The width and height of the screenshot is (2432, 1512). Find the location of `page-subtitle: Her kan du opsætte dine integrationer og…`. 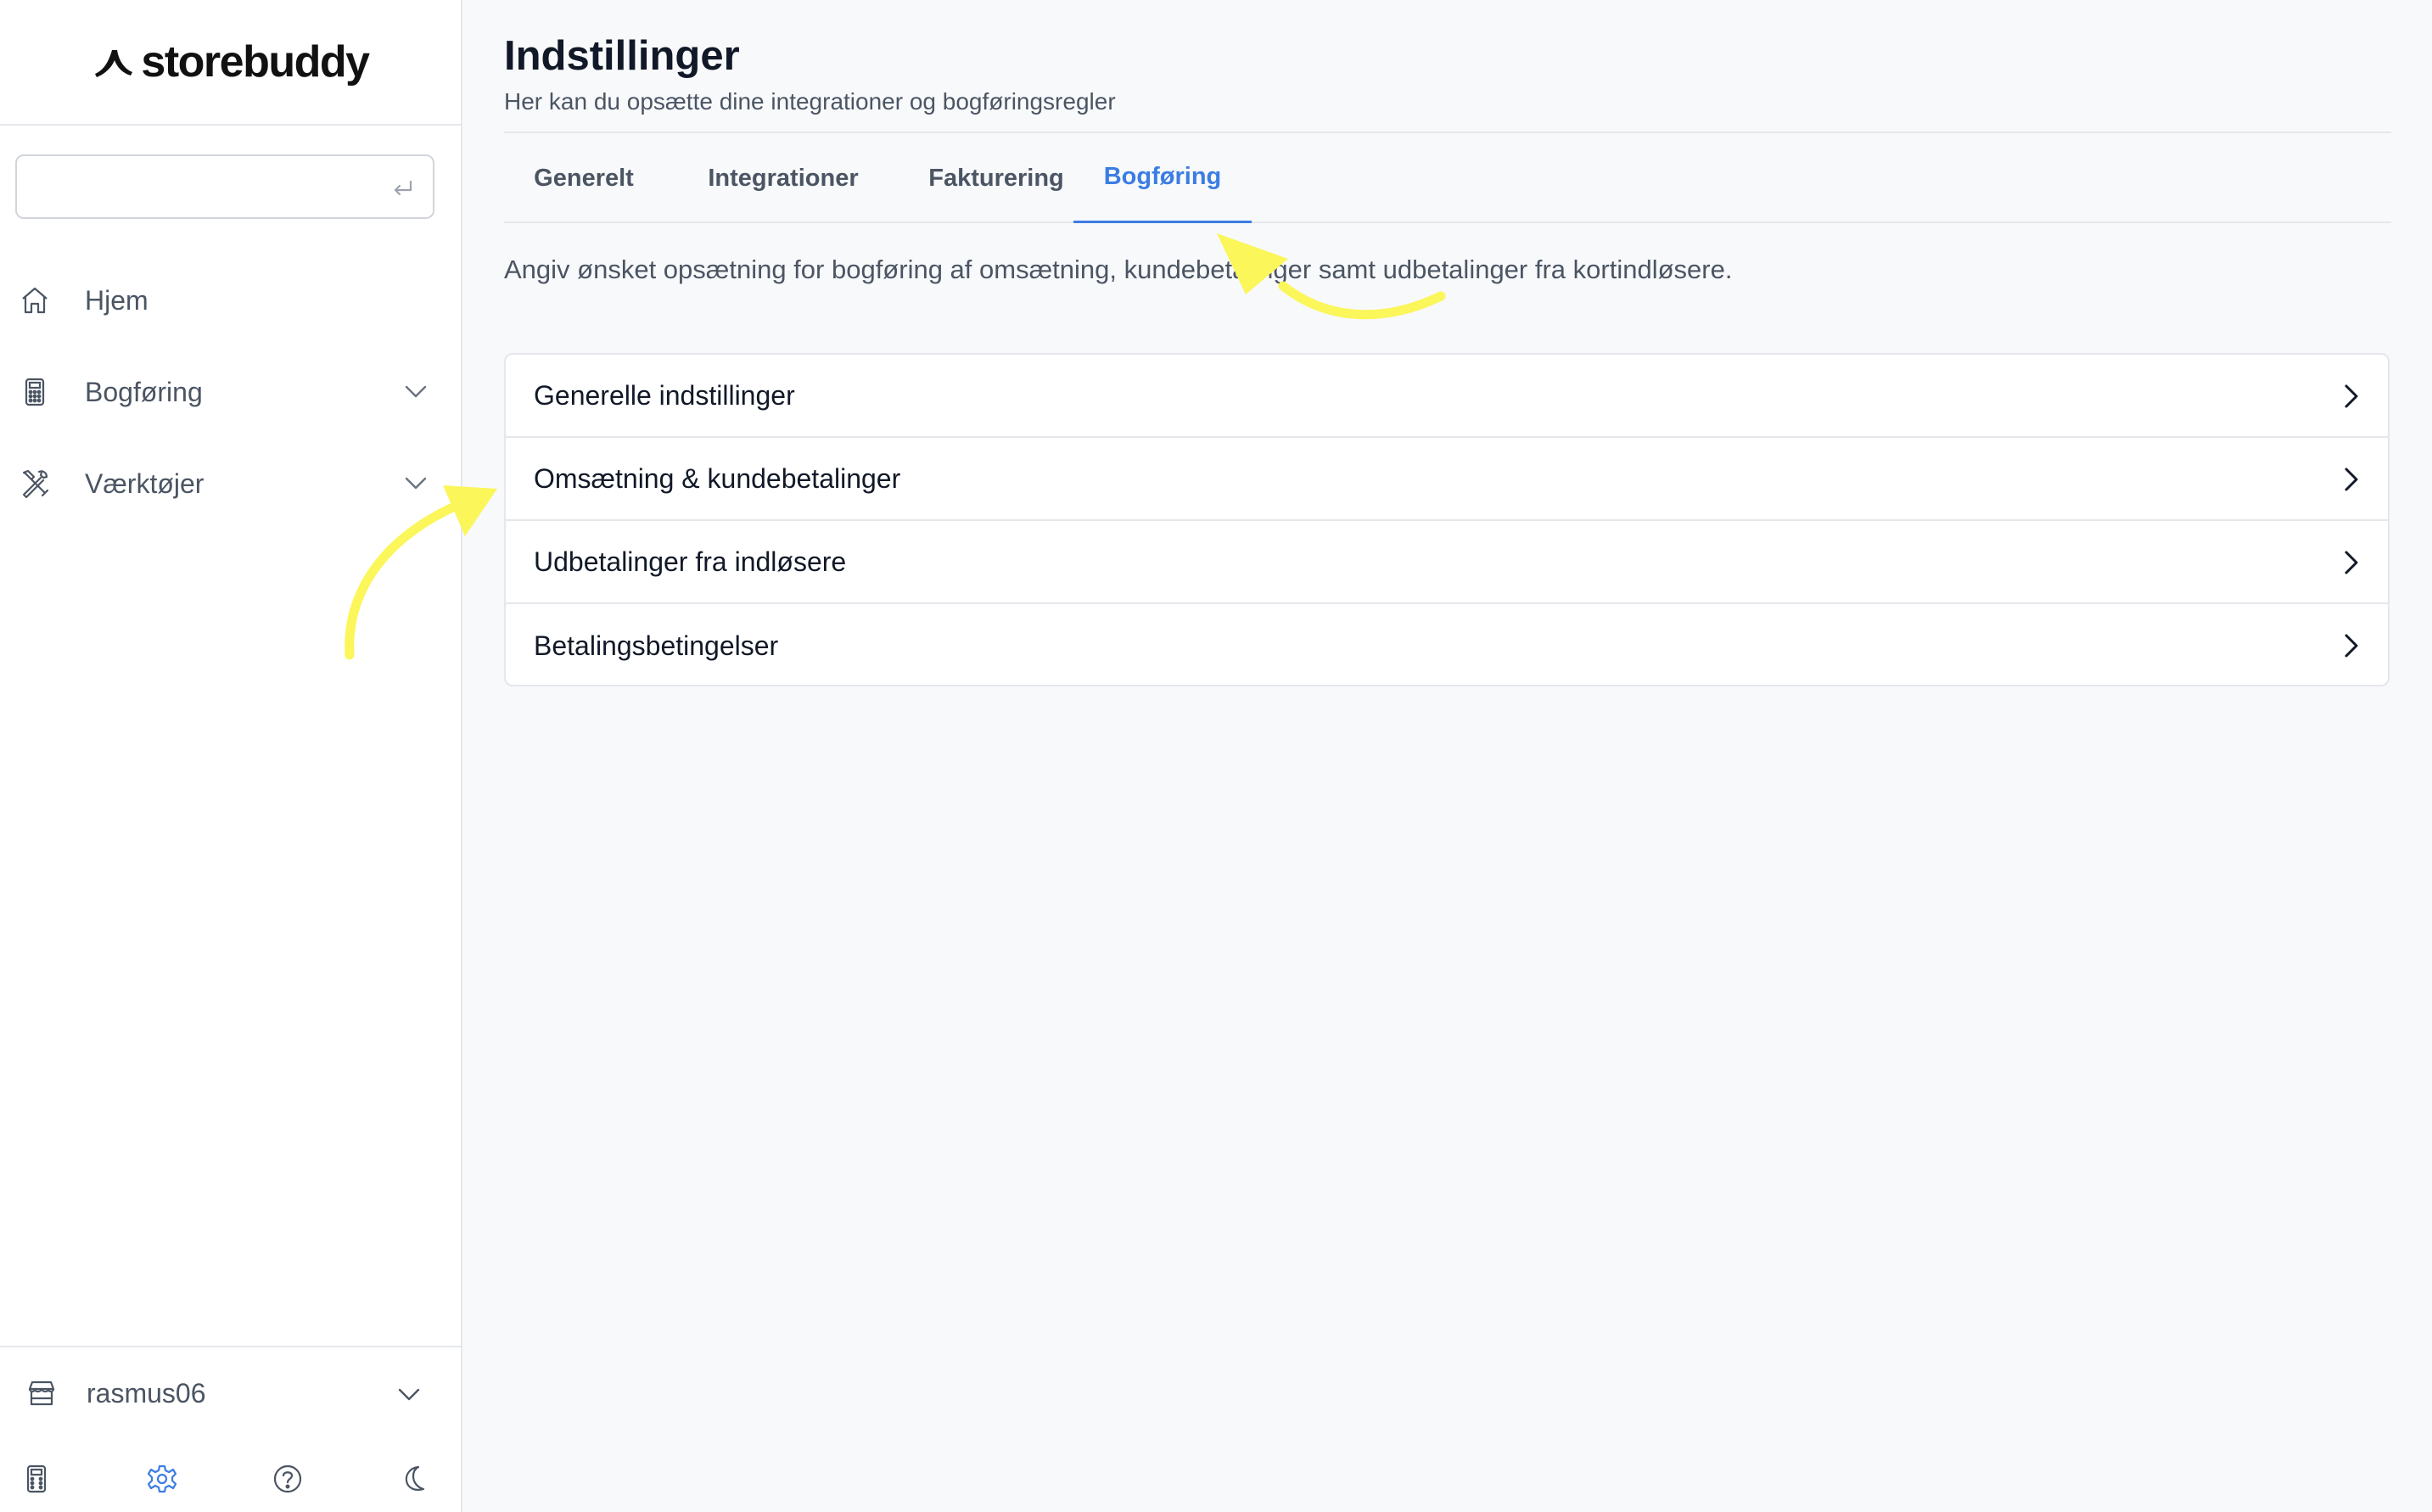

page-subtitle: Her kan du opsætte dine integrationer og… is located at coordinates (810, 101).